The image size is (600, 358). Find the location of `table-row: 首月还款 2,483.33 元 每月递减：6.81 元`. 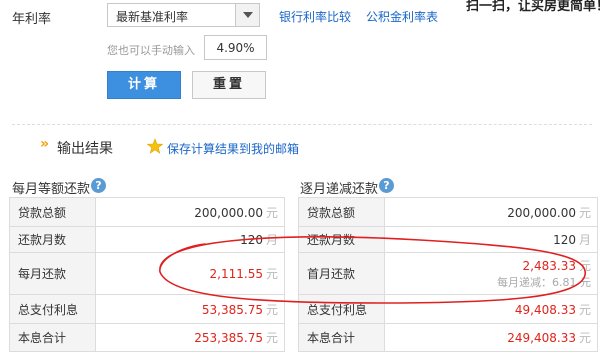

table-row: 首月还款 2,483.33 元 每月递减：6.81 元 is located at coordinates (448, 273).